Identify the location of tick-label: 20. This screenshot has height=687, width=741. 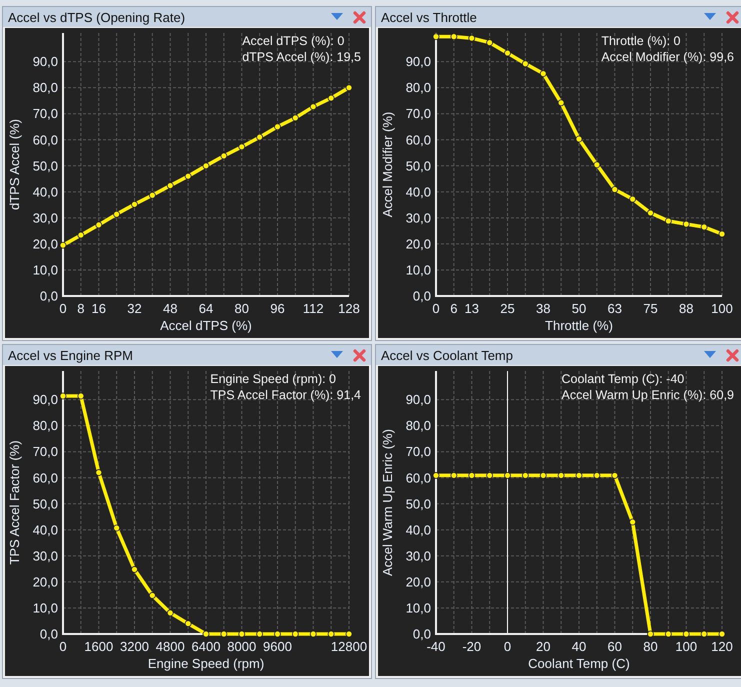
(543, 646).